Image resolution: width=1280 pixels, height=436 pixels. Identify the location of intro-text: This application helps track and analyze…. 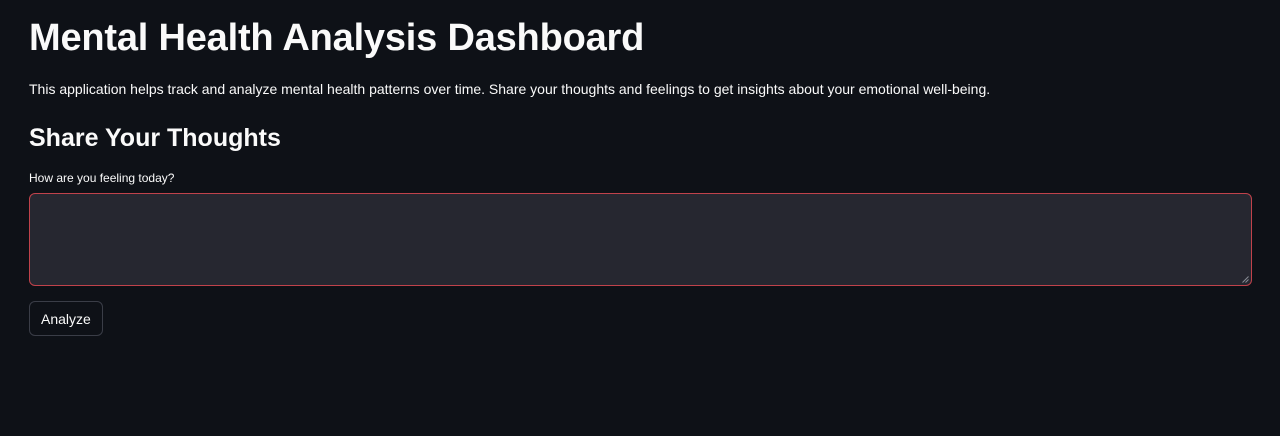
(510, 89).